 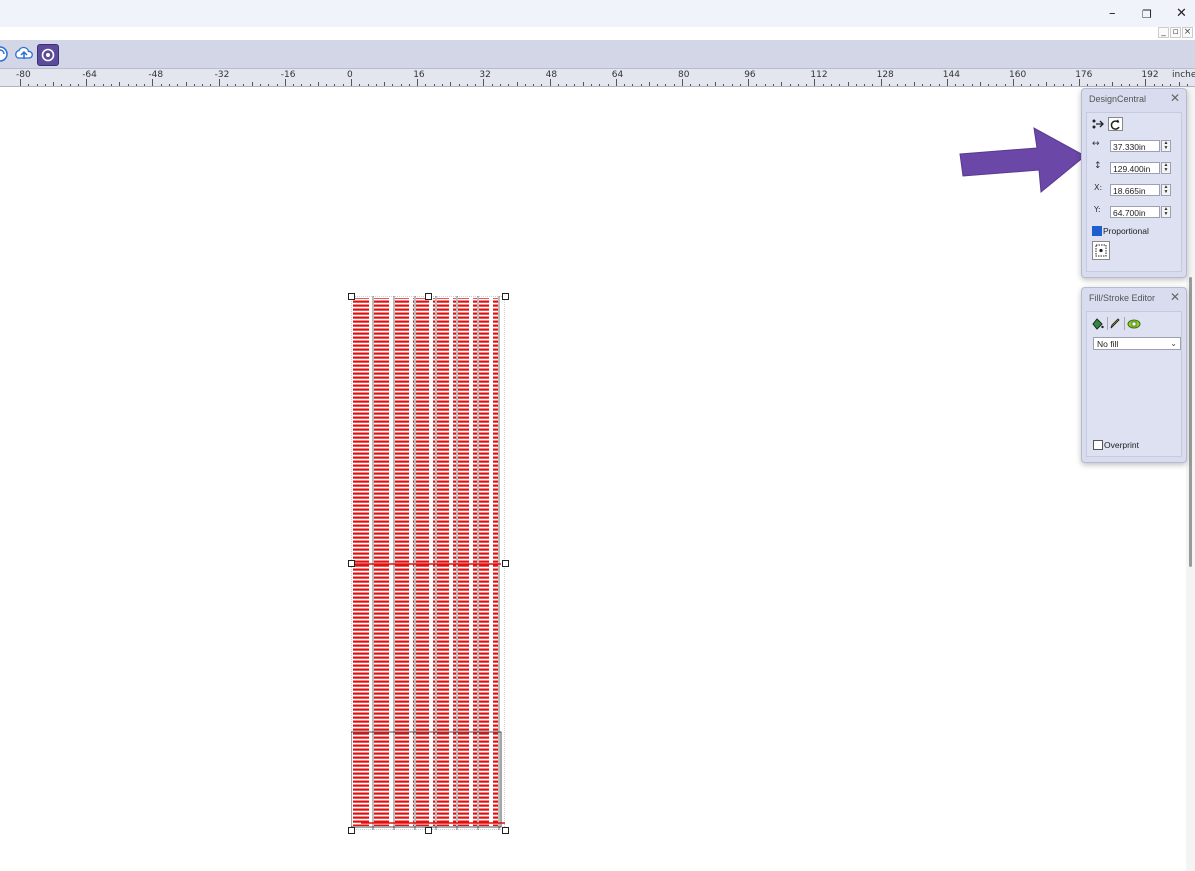 What do you see at coordinates (1137, 343) in the screenshot?
I see `fill-type-select: No fill ⌄` at bounding box center [1137, 343].